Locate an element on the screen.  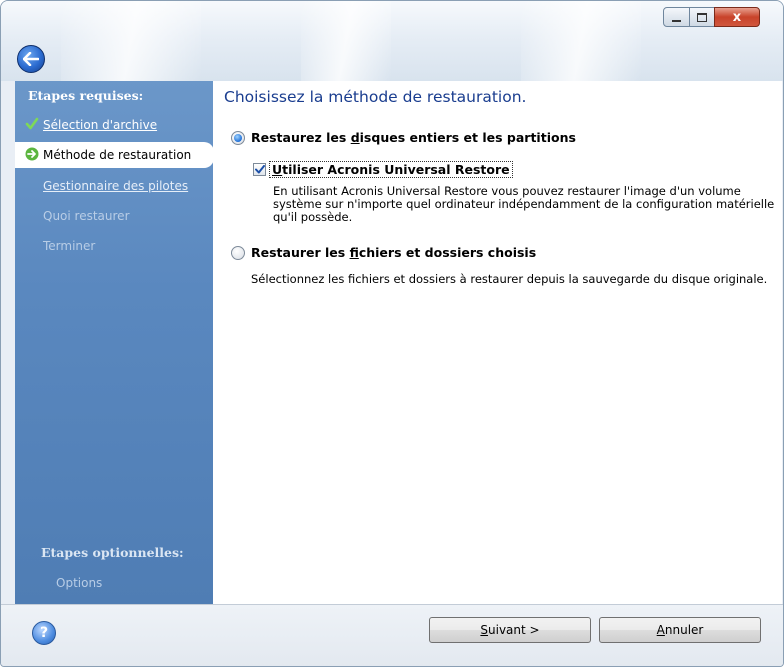
label-text: ichiers et dossiers choisis is located at coordinates (447, 252).